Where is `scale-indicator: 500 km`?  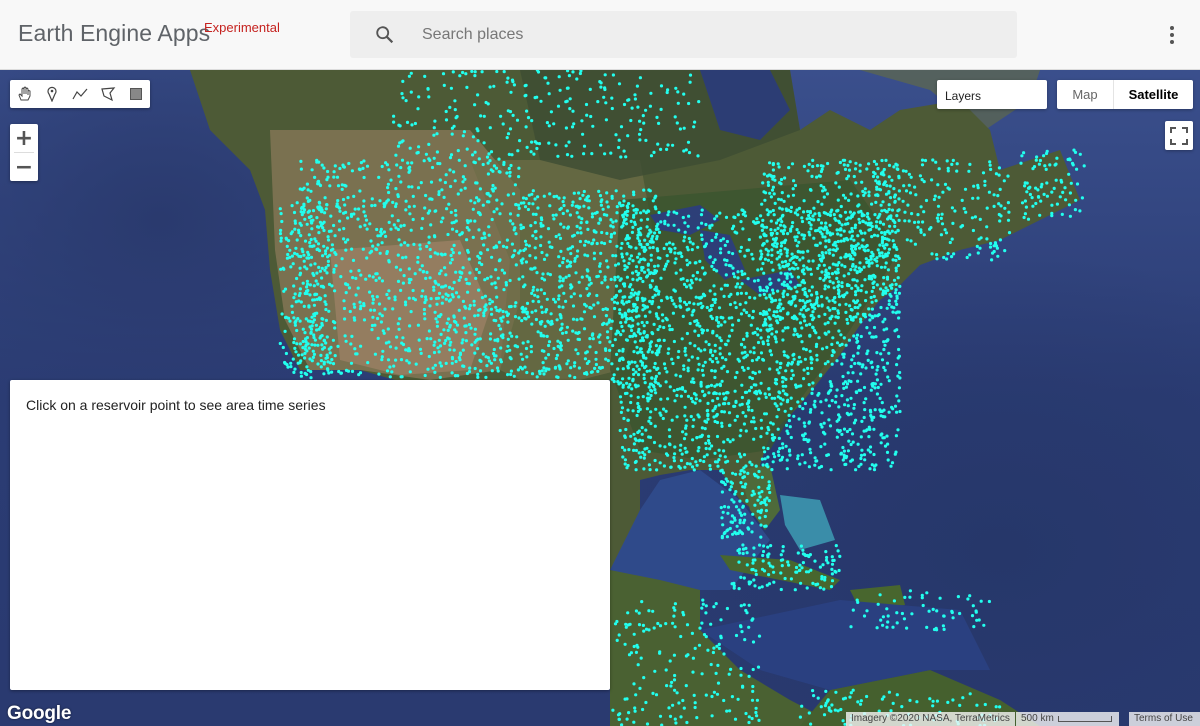
scale-indicator: 500 km is located at coordinates (1067, 719).